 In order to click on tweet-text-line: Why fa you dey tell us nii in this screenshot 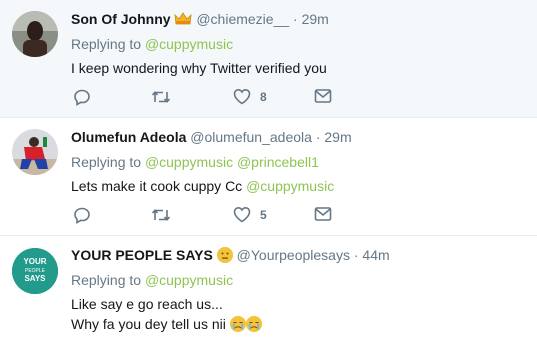, I will do `click(148, 324)`.